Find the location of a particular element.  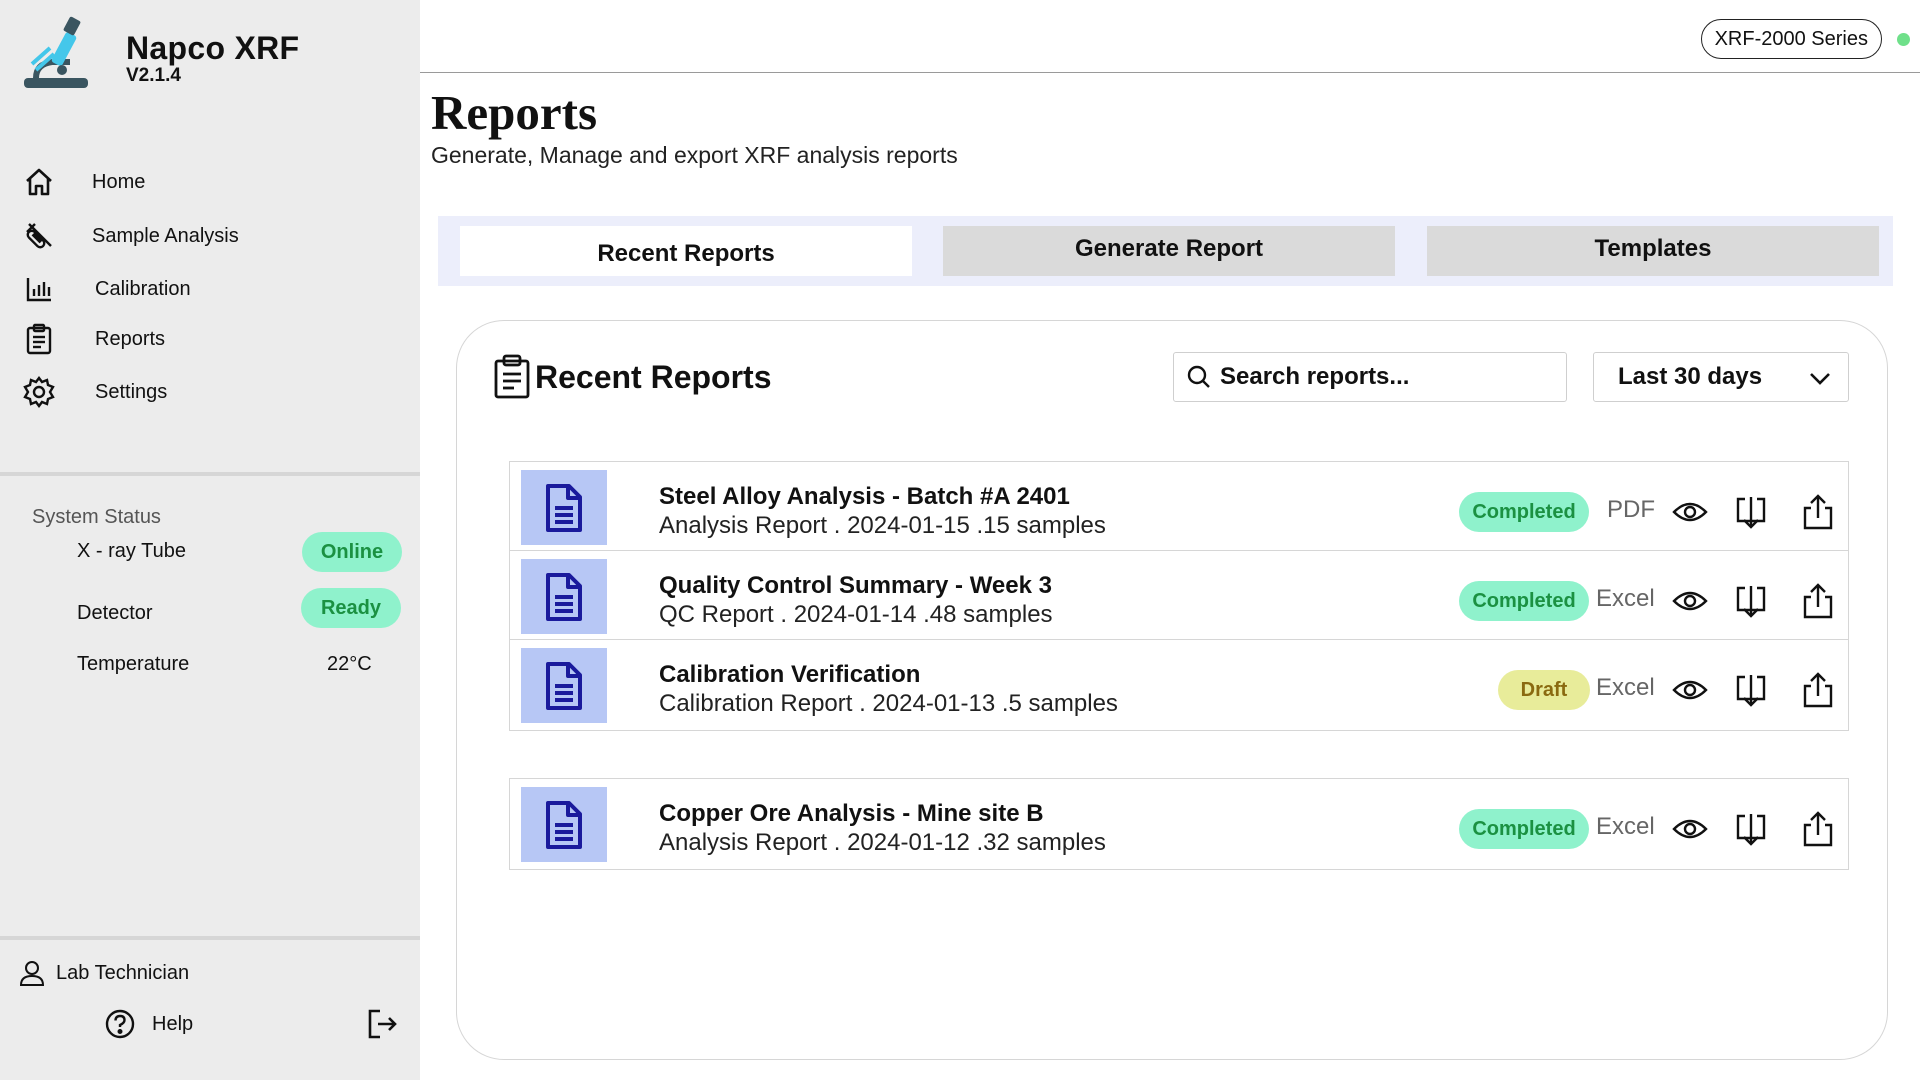

brand-text: Napco XRF V2.1.4 is located at coordinates (212, 58).